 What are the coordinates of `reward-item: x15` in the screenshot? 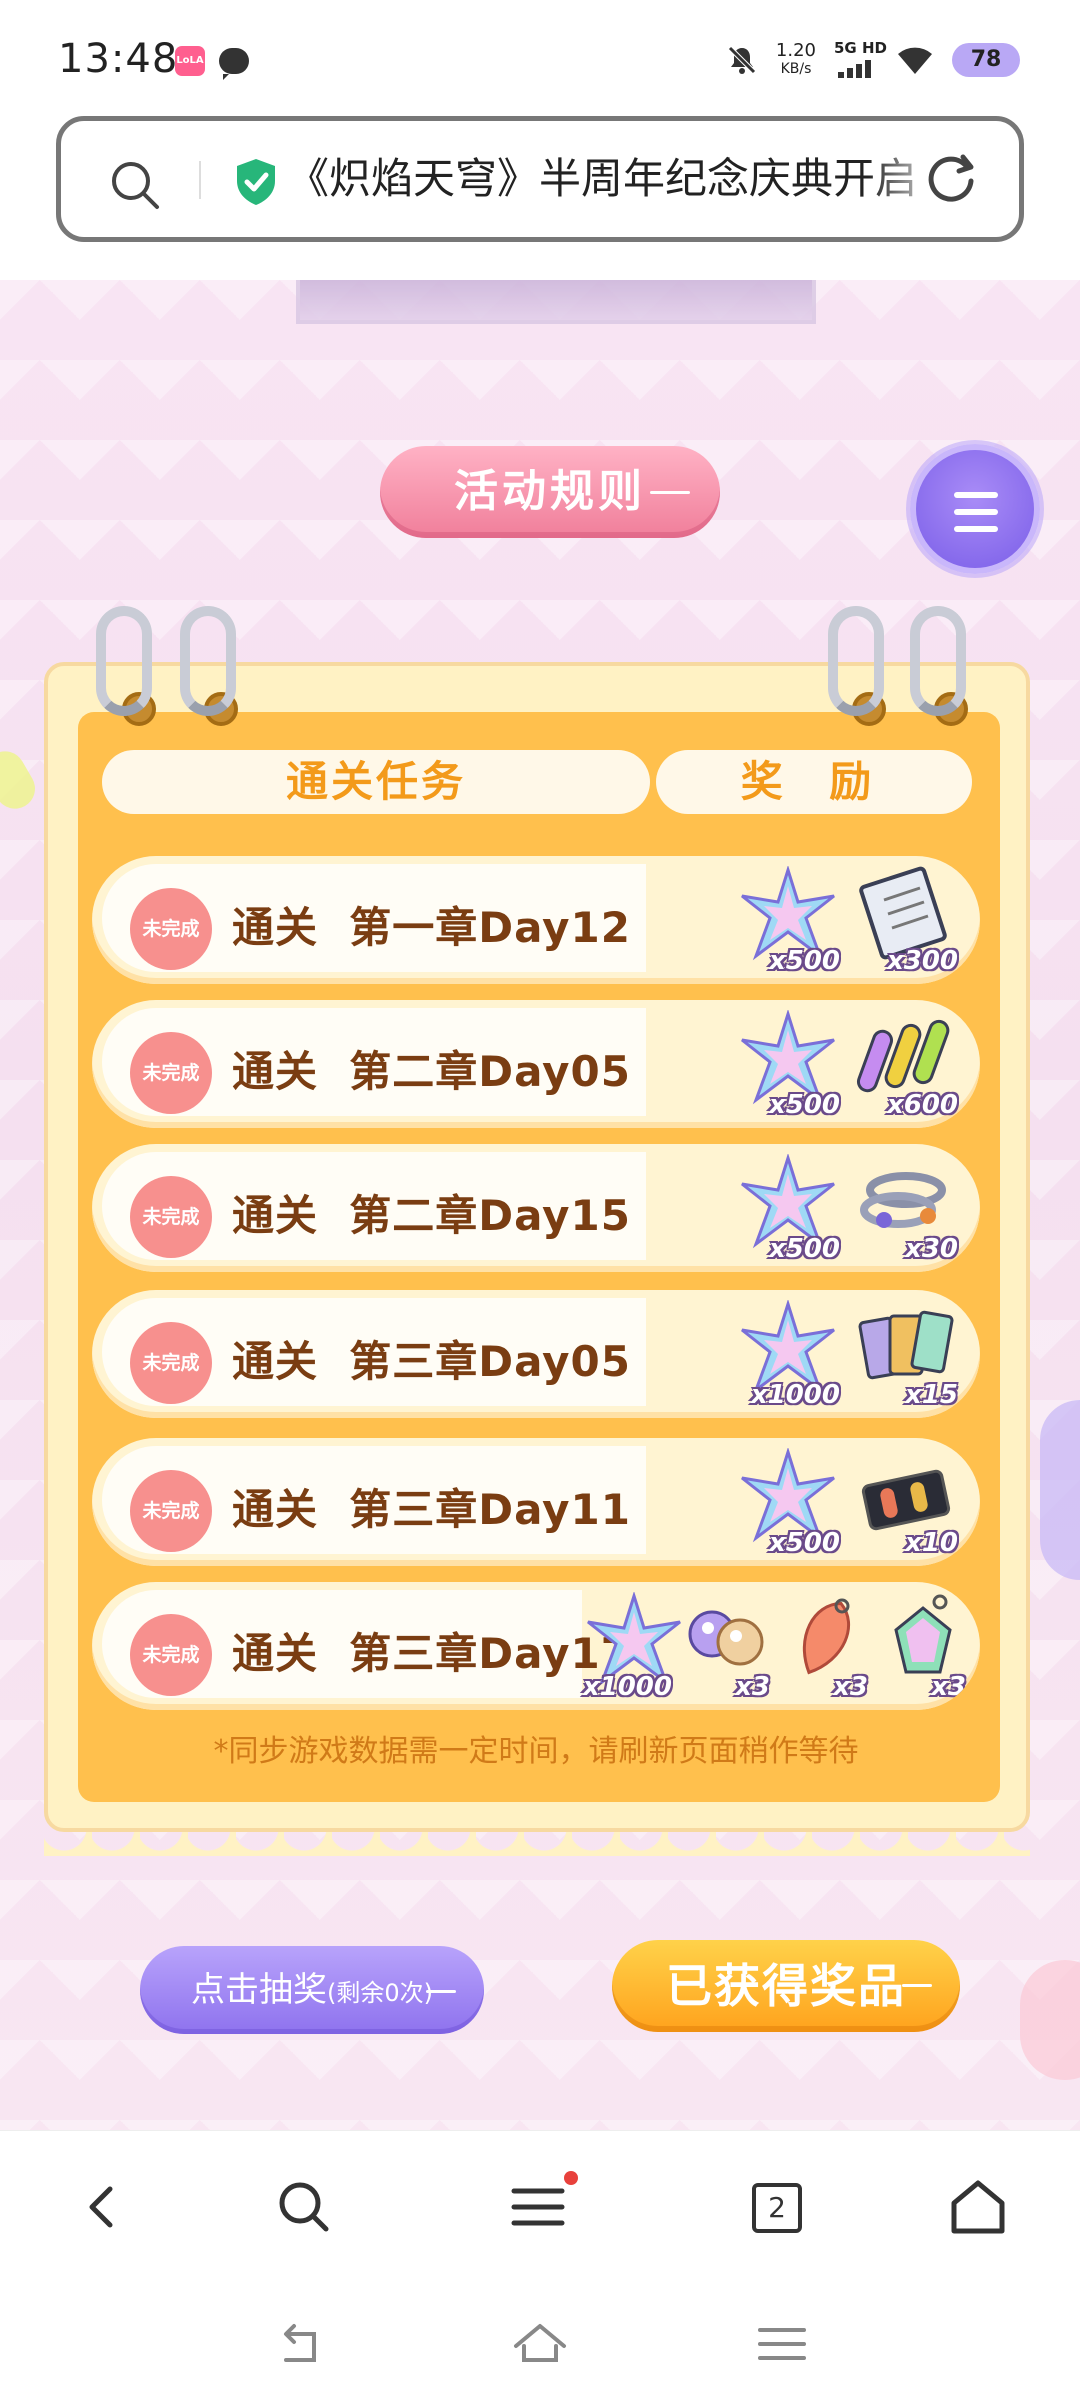 It's located at (905, 1354).